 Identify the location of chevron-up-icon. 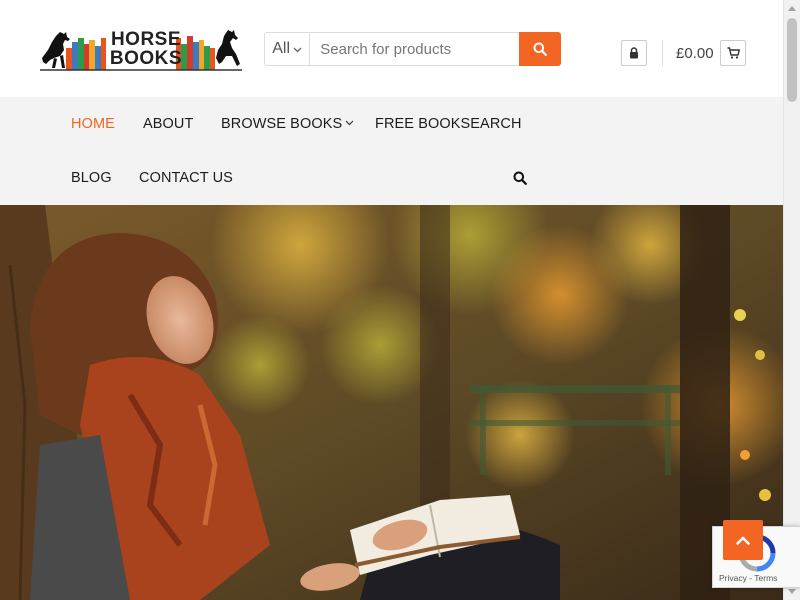
(743, 540).